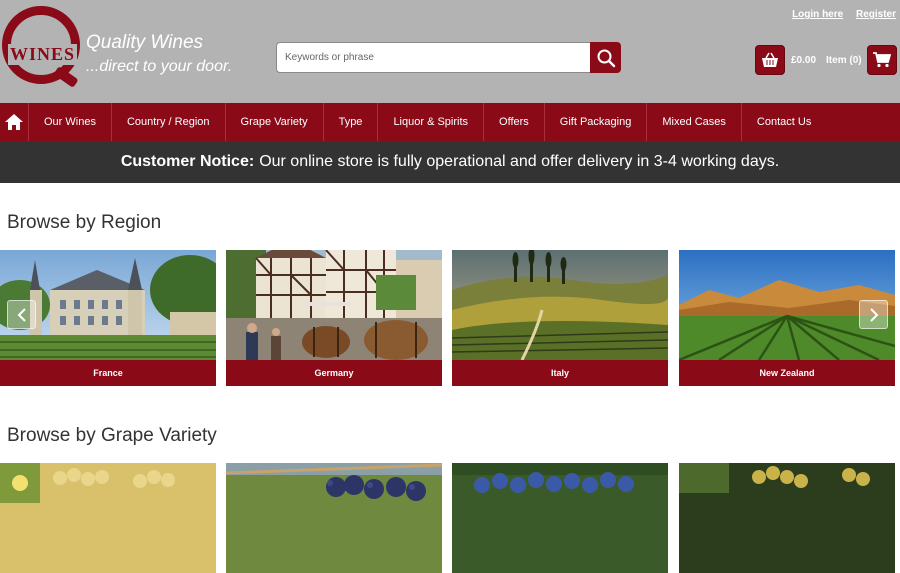 This screenshot has width=900, height=573. Describe the element at coordinates (112, 435) in the screenshot. I see `grape-section-title: Browse by Grape Variety` at that location.